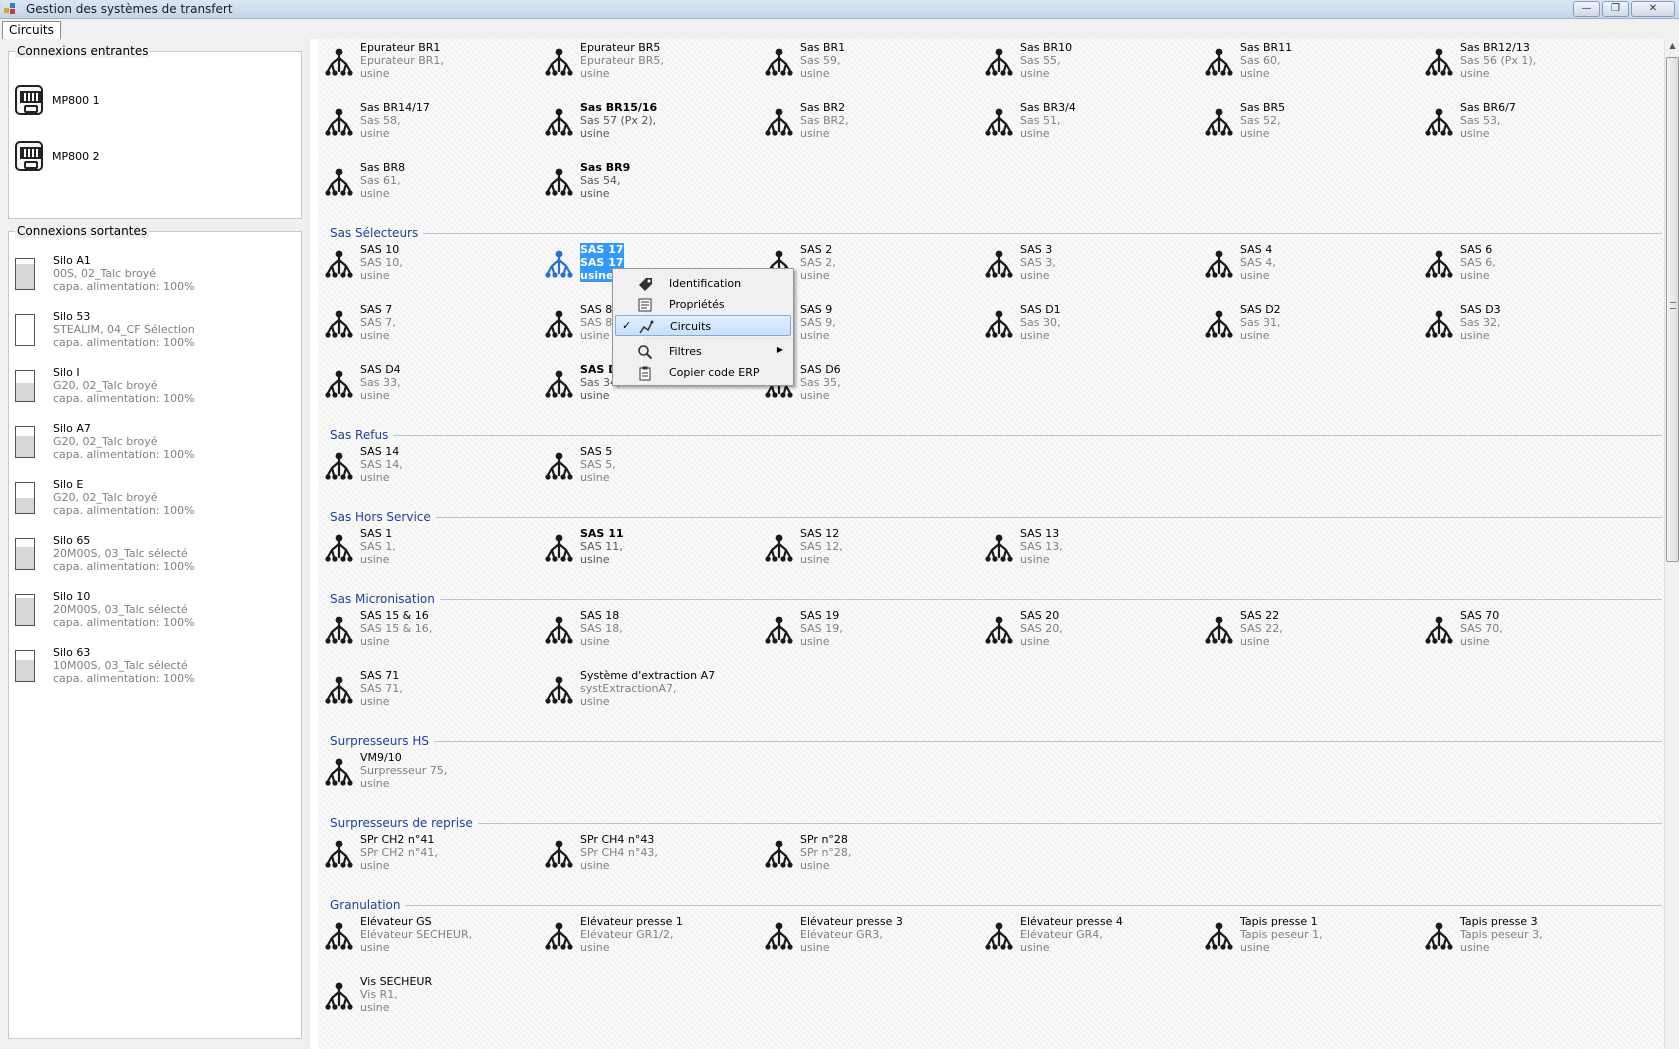 This screenshot has height=1049, width=1679. Describe the element at coordinates (601, 546) in the screenshot. I see `node-system: SAS 11,` at that location.